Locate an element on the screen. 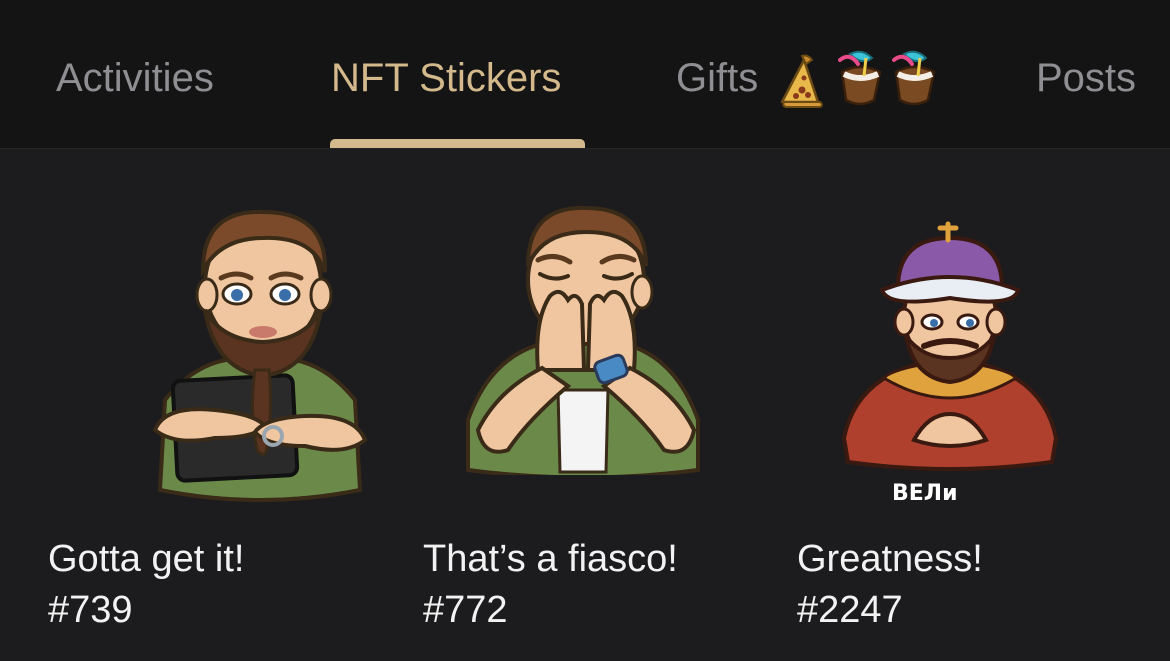 The width and height of the screenshot is (1170, 661). tab-gifts: Gifts is located at coordinates (717, 78).